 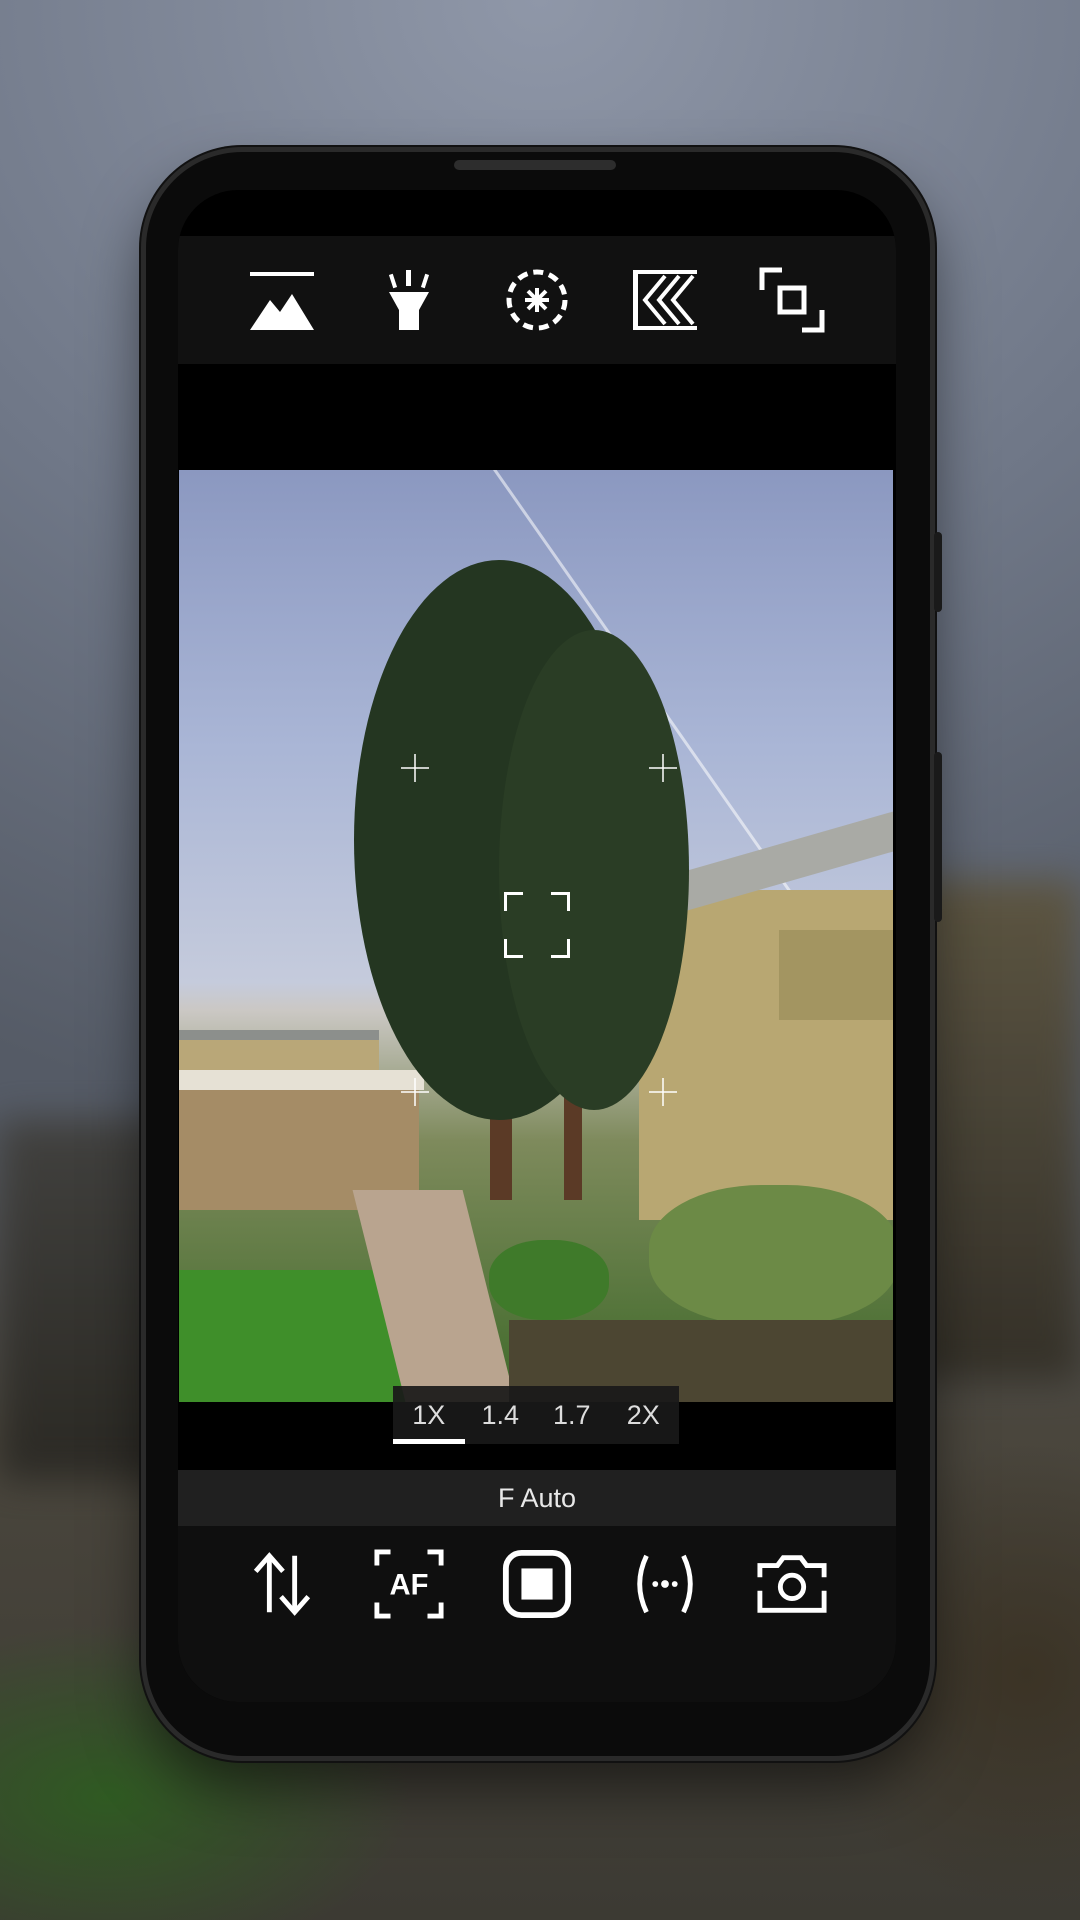 What do you see at coordinates (938, 837) in the screenshot?
I see `phone-volume-button` at bounding box center [938, 837].